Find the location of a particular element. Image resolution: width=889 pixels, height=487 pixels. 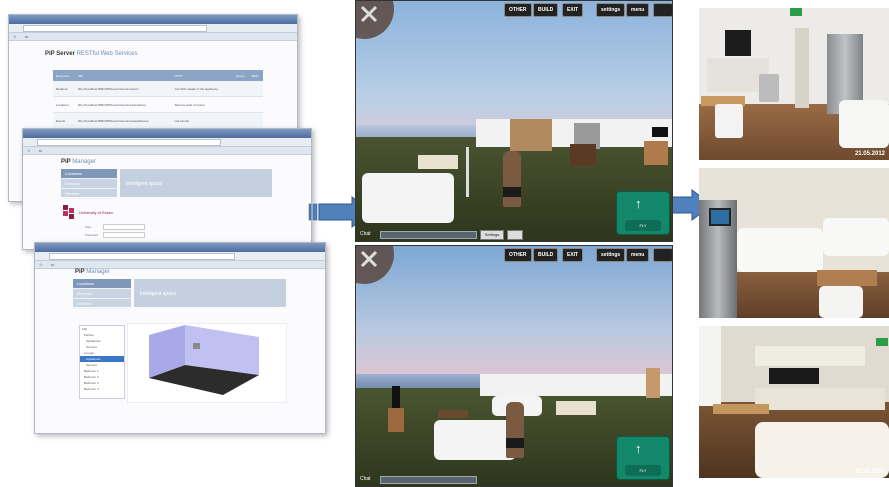

table-header: Query is located at coordinates (241, 75).